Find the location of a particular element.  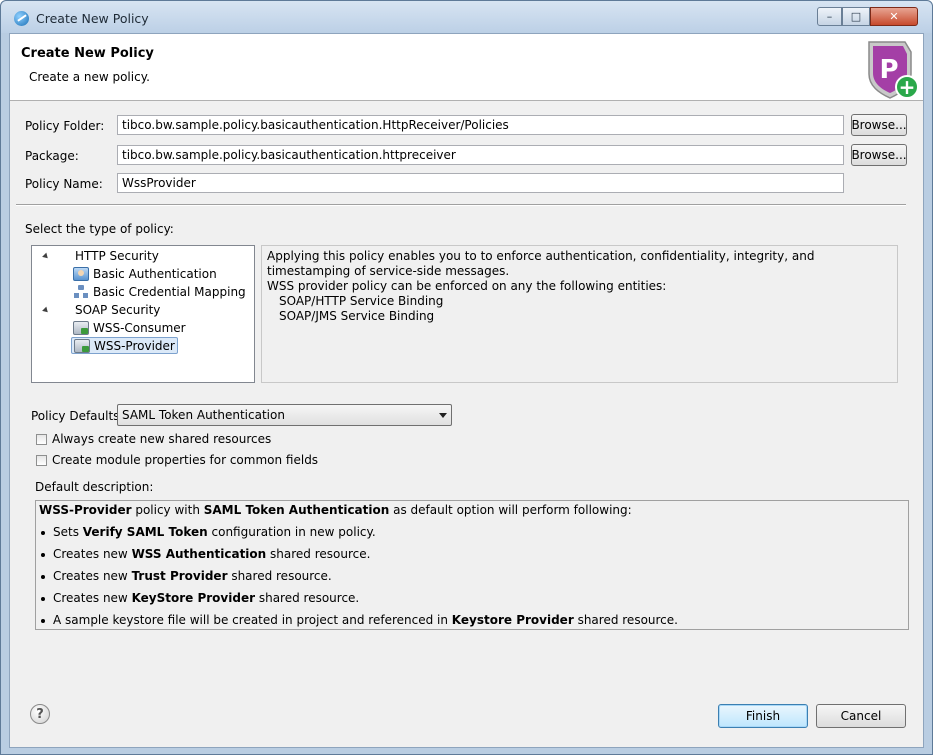

separator is located at coordinates (461, 205).